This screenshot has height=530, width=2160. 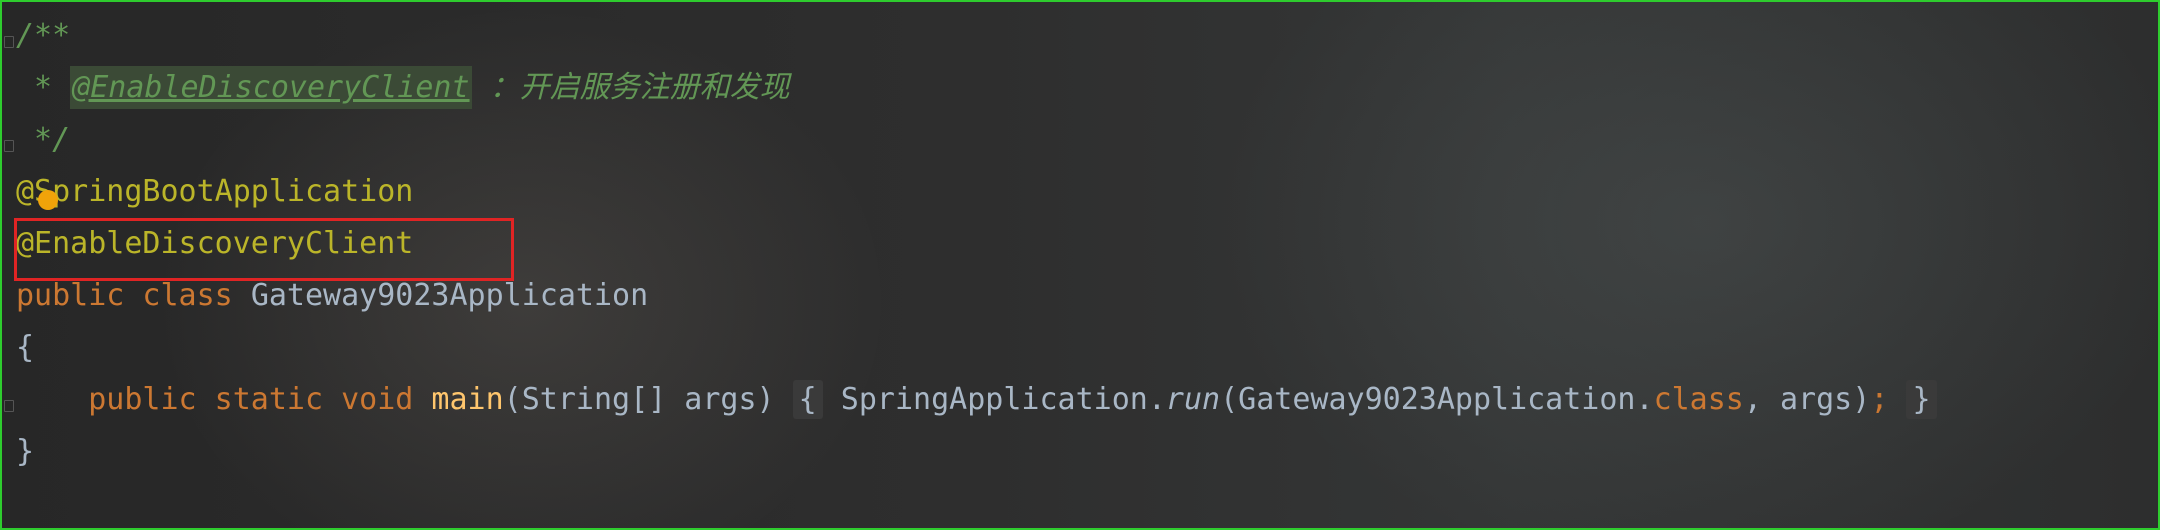 I want to click on code-token: public static void, so click(x=224, y=399).